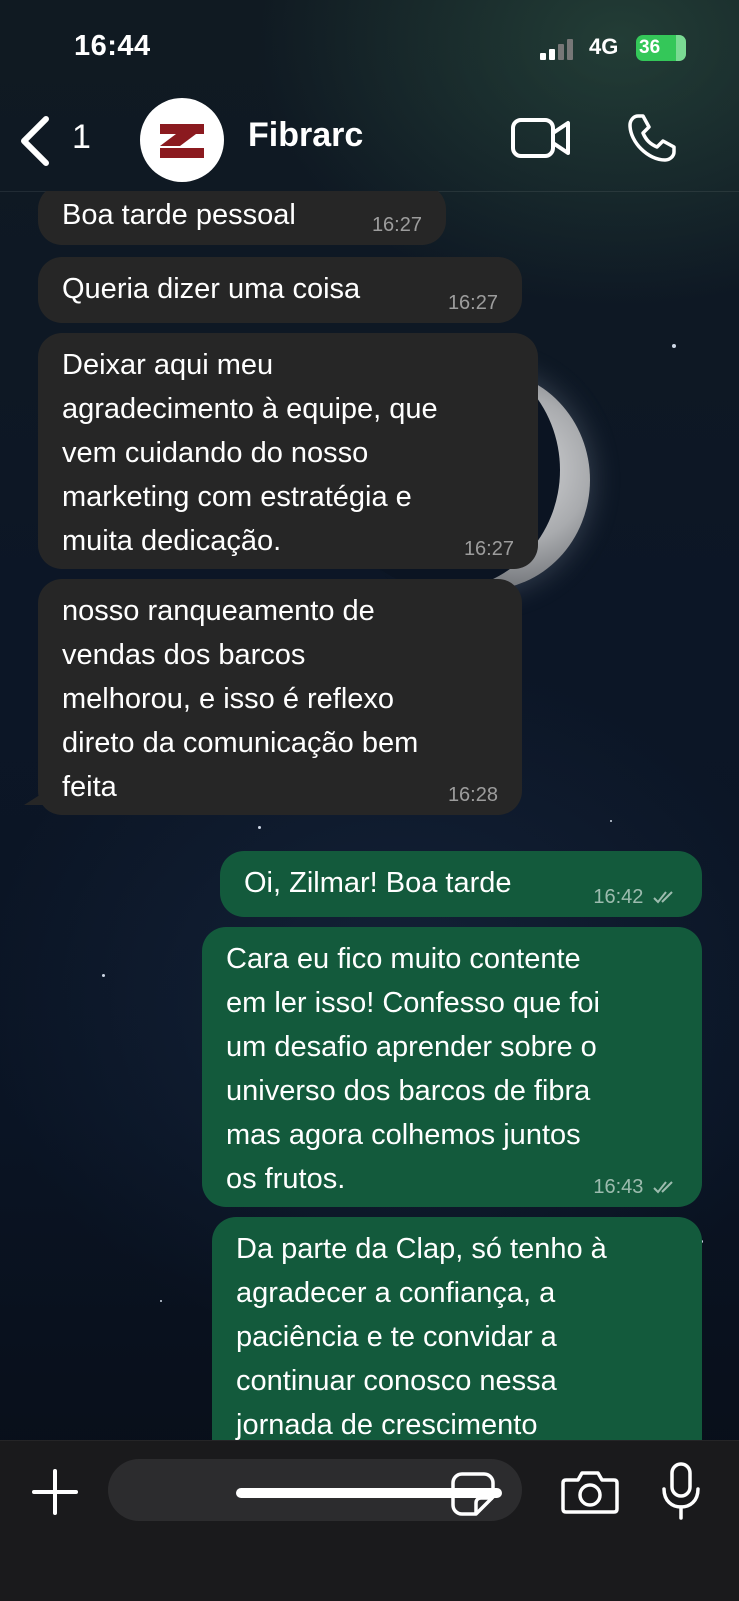 This screenshot has height=1601, width=739. I want to click on plus-icon, so click(55, 1492).